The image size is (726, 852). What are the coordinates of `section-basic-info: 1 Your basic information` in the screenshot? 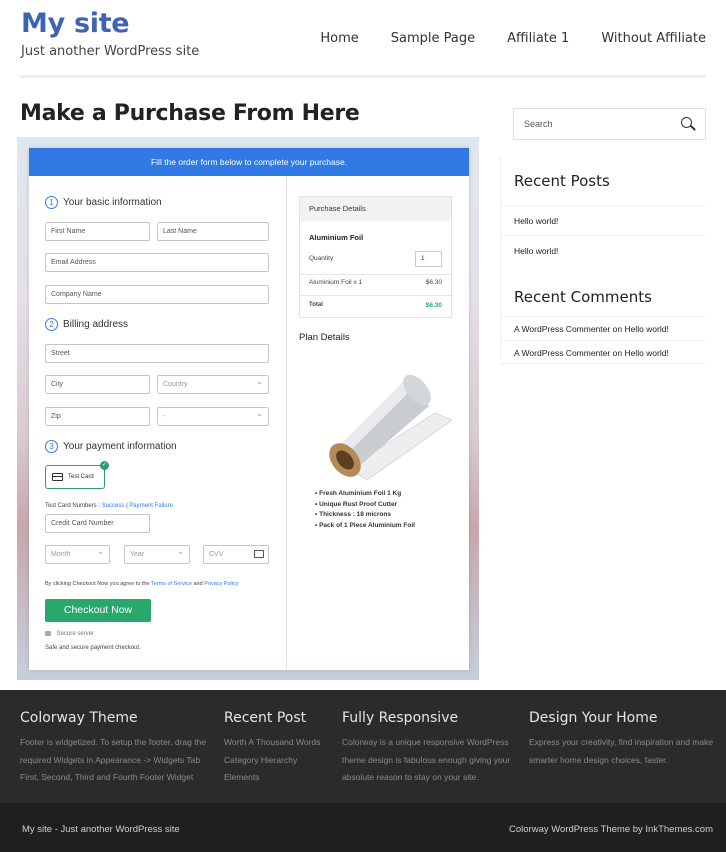 It's located at (103, 202).